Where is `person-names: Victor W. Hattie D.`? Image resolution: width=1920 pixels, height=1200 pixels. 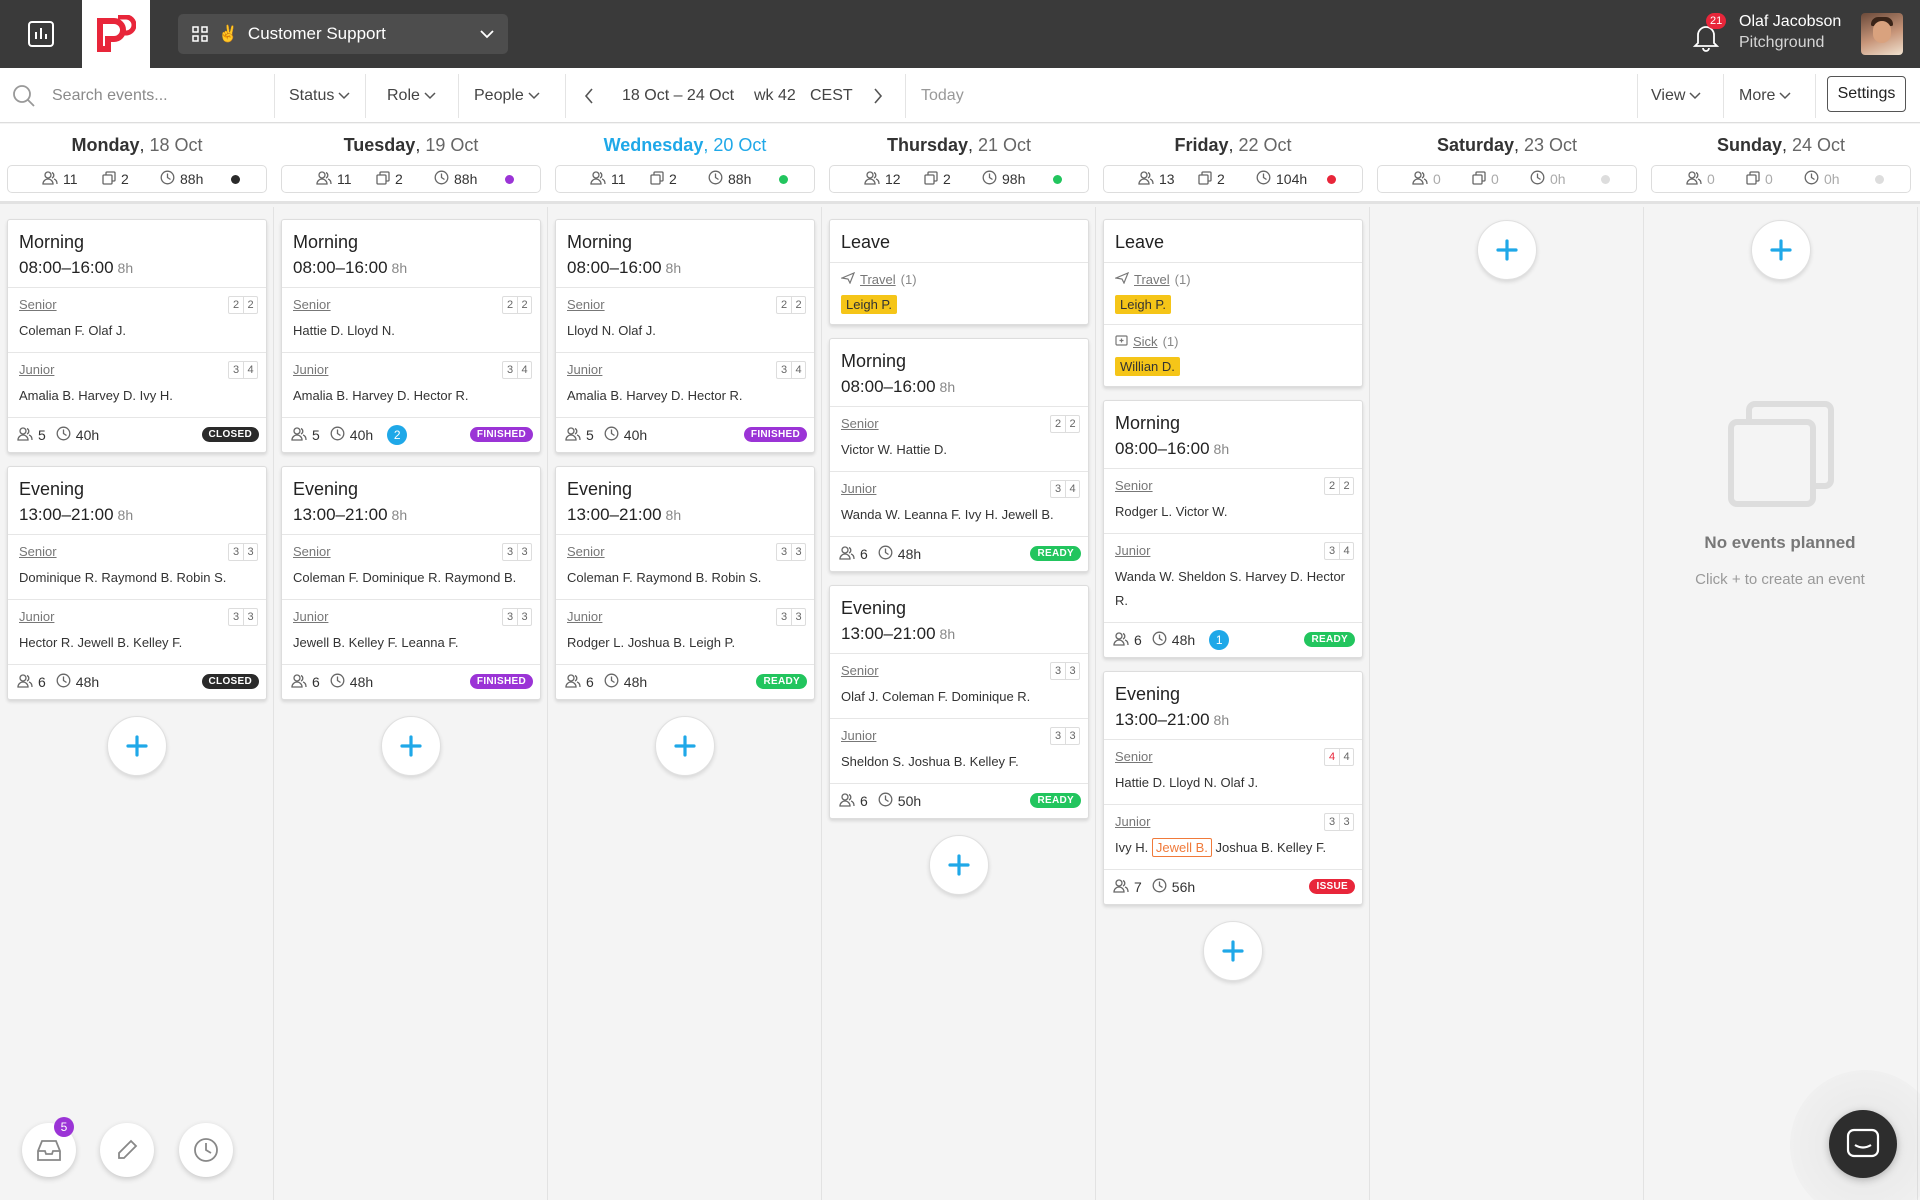 person-names: Victor W. Hattie D. is located at coordinates (894, 449).